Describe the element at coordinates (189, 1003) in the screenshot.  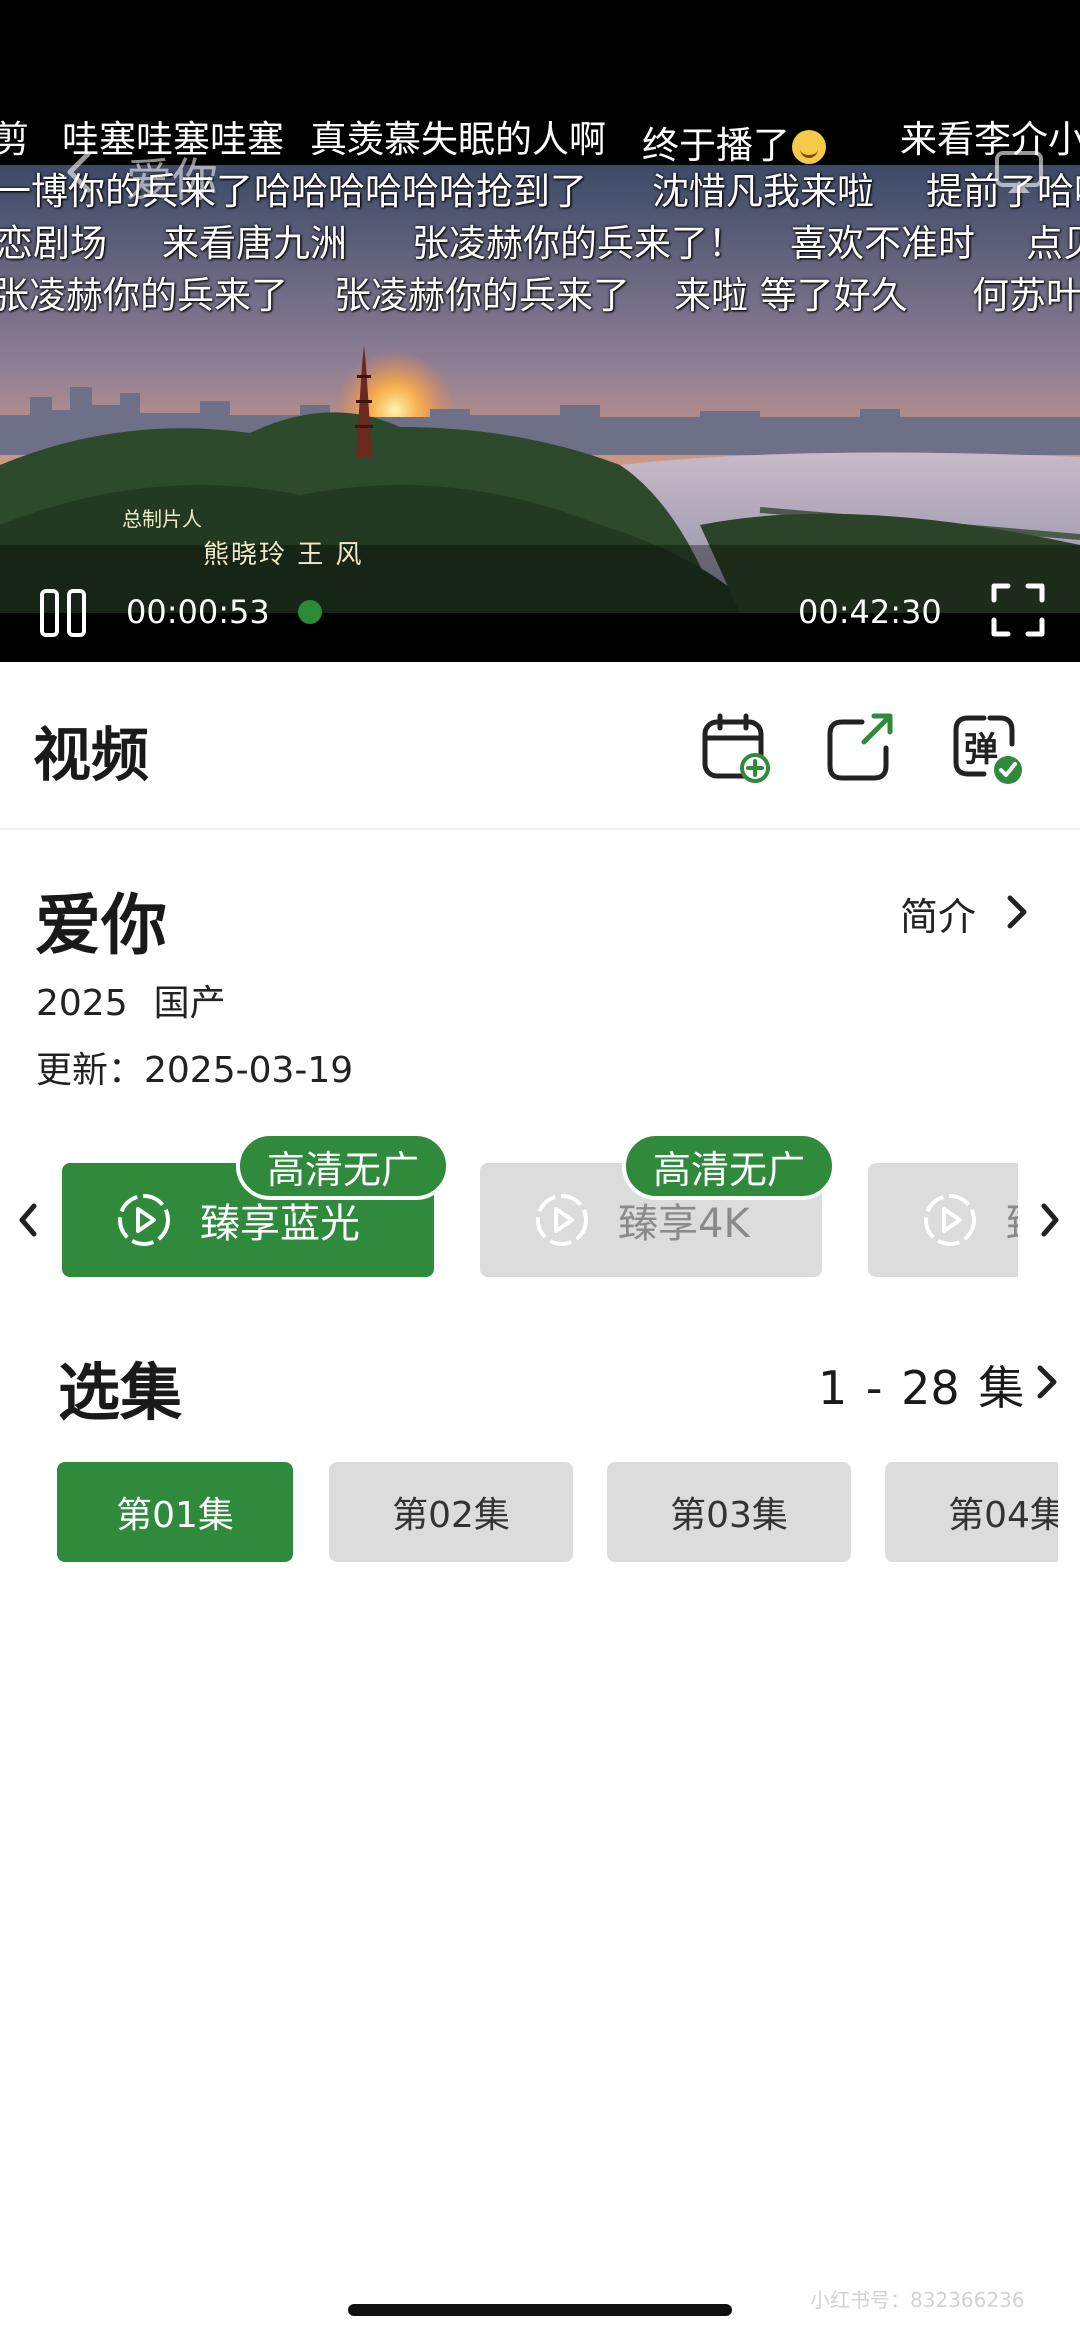
I see `show-region: 国产` at that location.